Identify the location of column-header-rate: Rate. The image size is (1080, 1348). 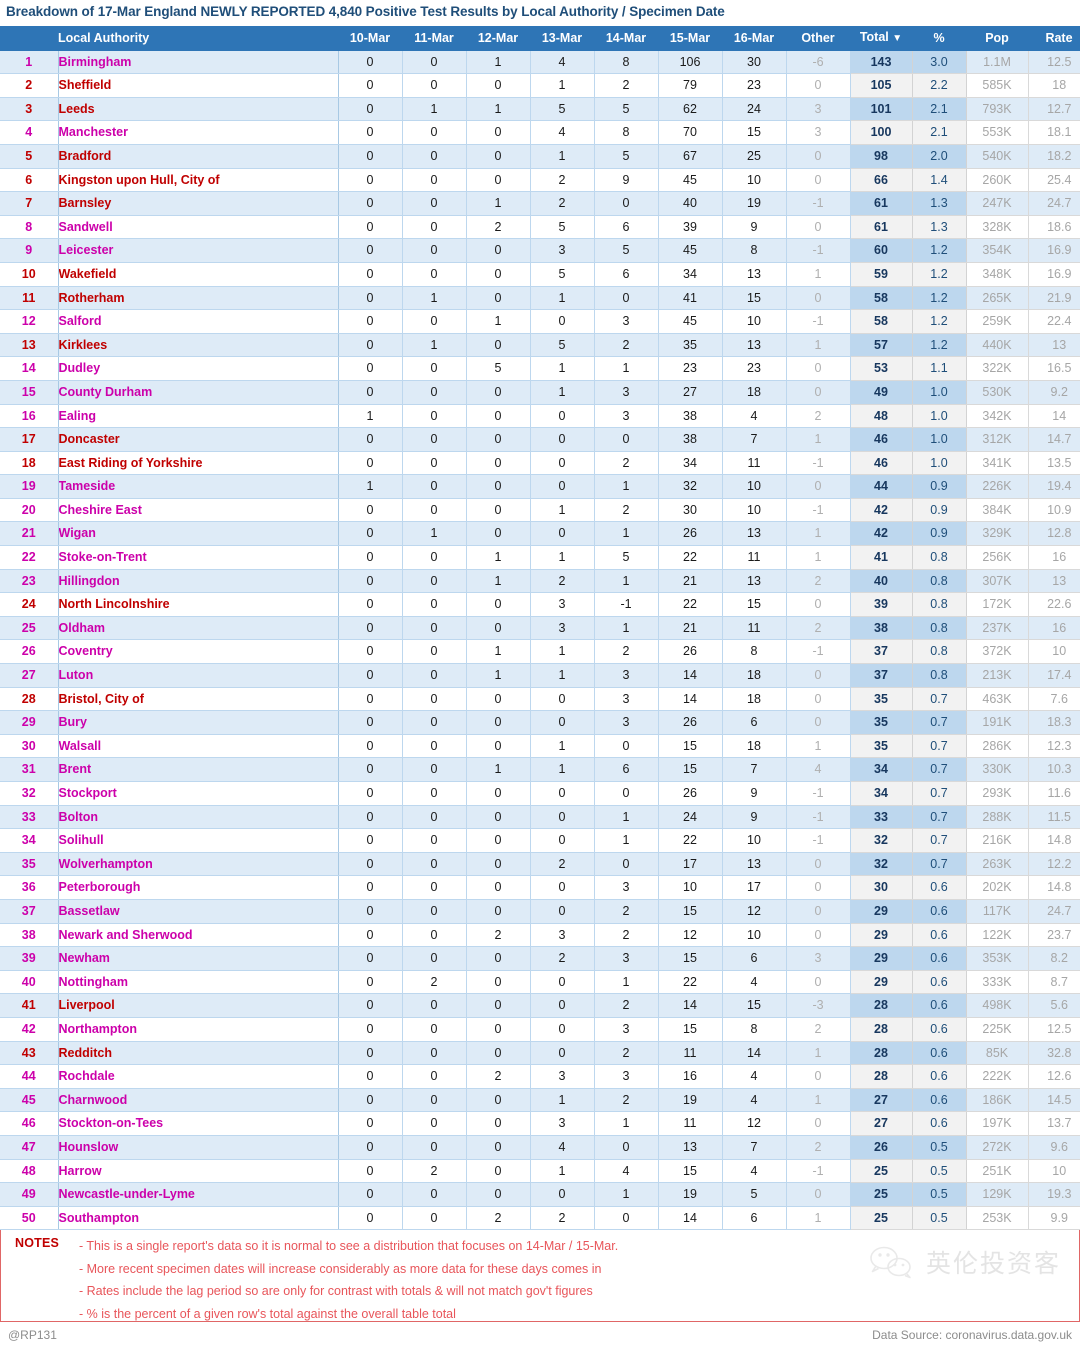
(1054, 38).